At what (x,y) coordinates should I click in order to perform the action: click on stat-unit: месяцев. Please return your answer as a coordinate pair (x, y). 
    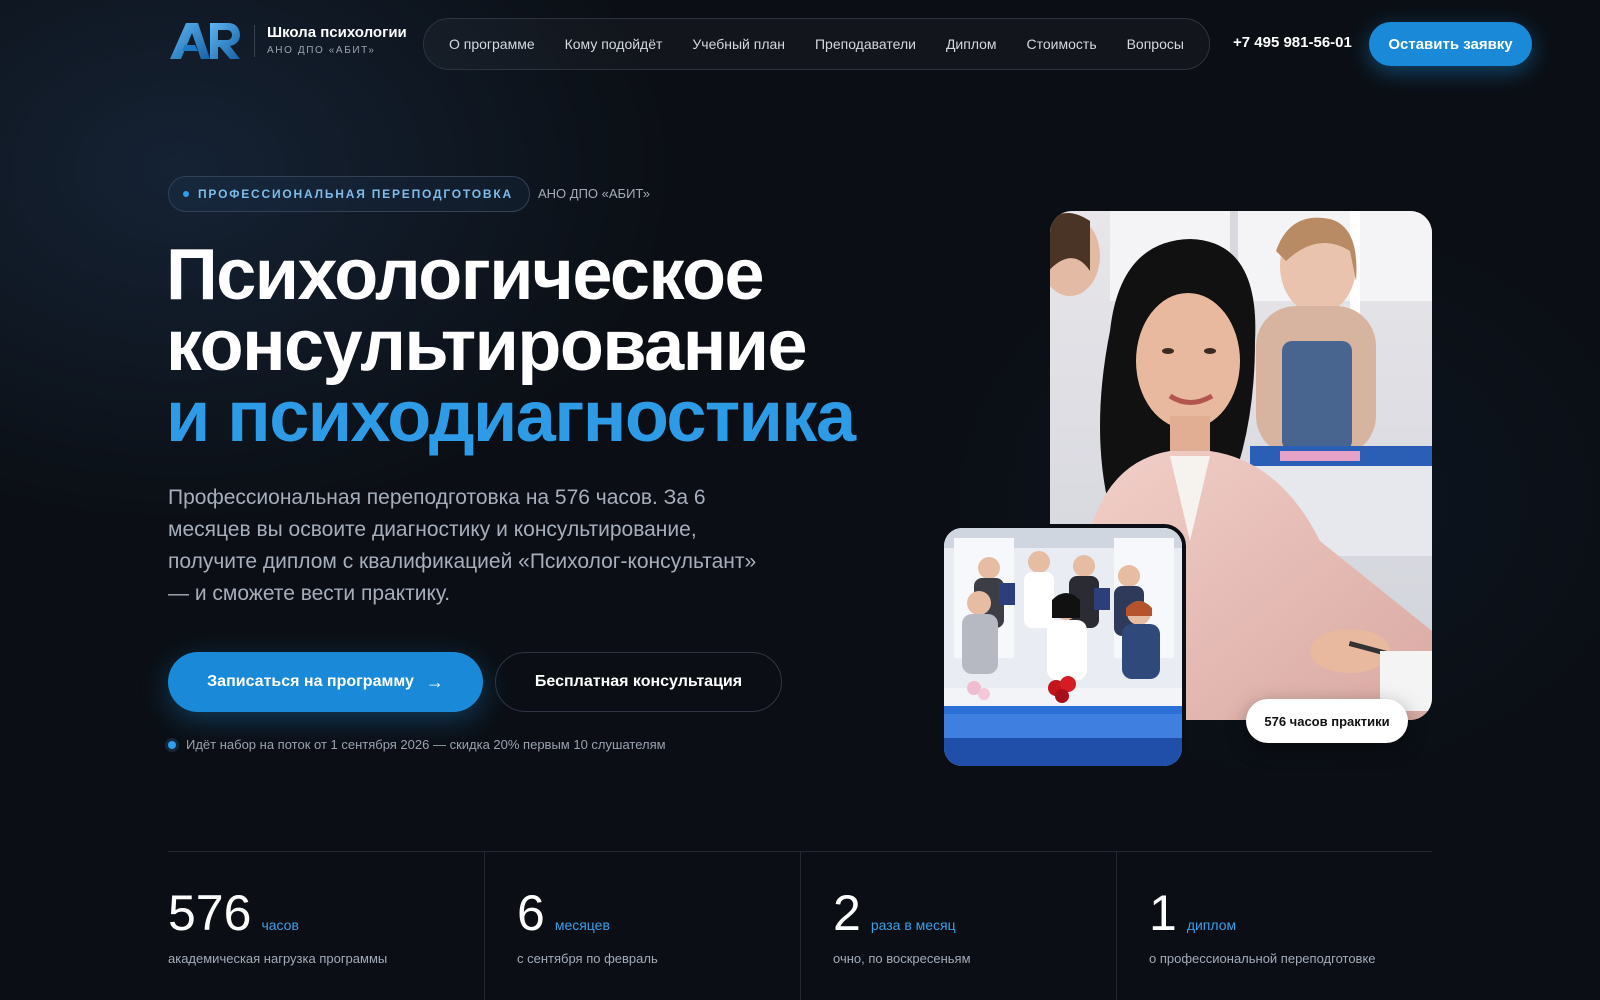
    Looking at the image, I should click on (582, 925).